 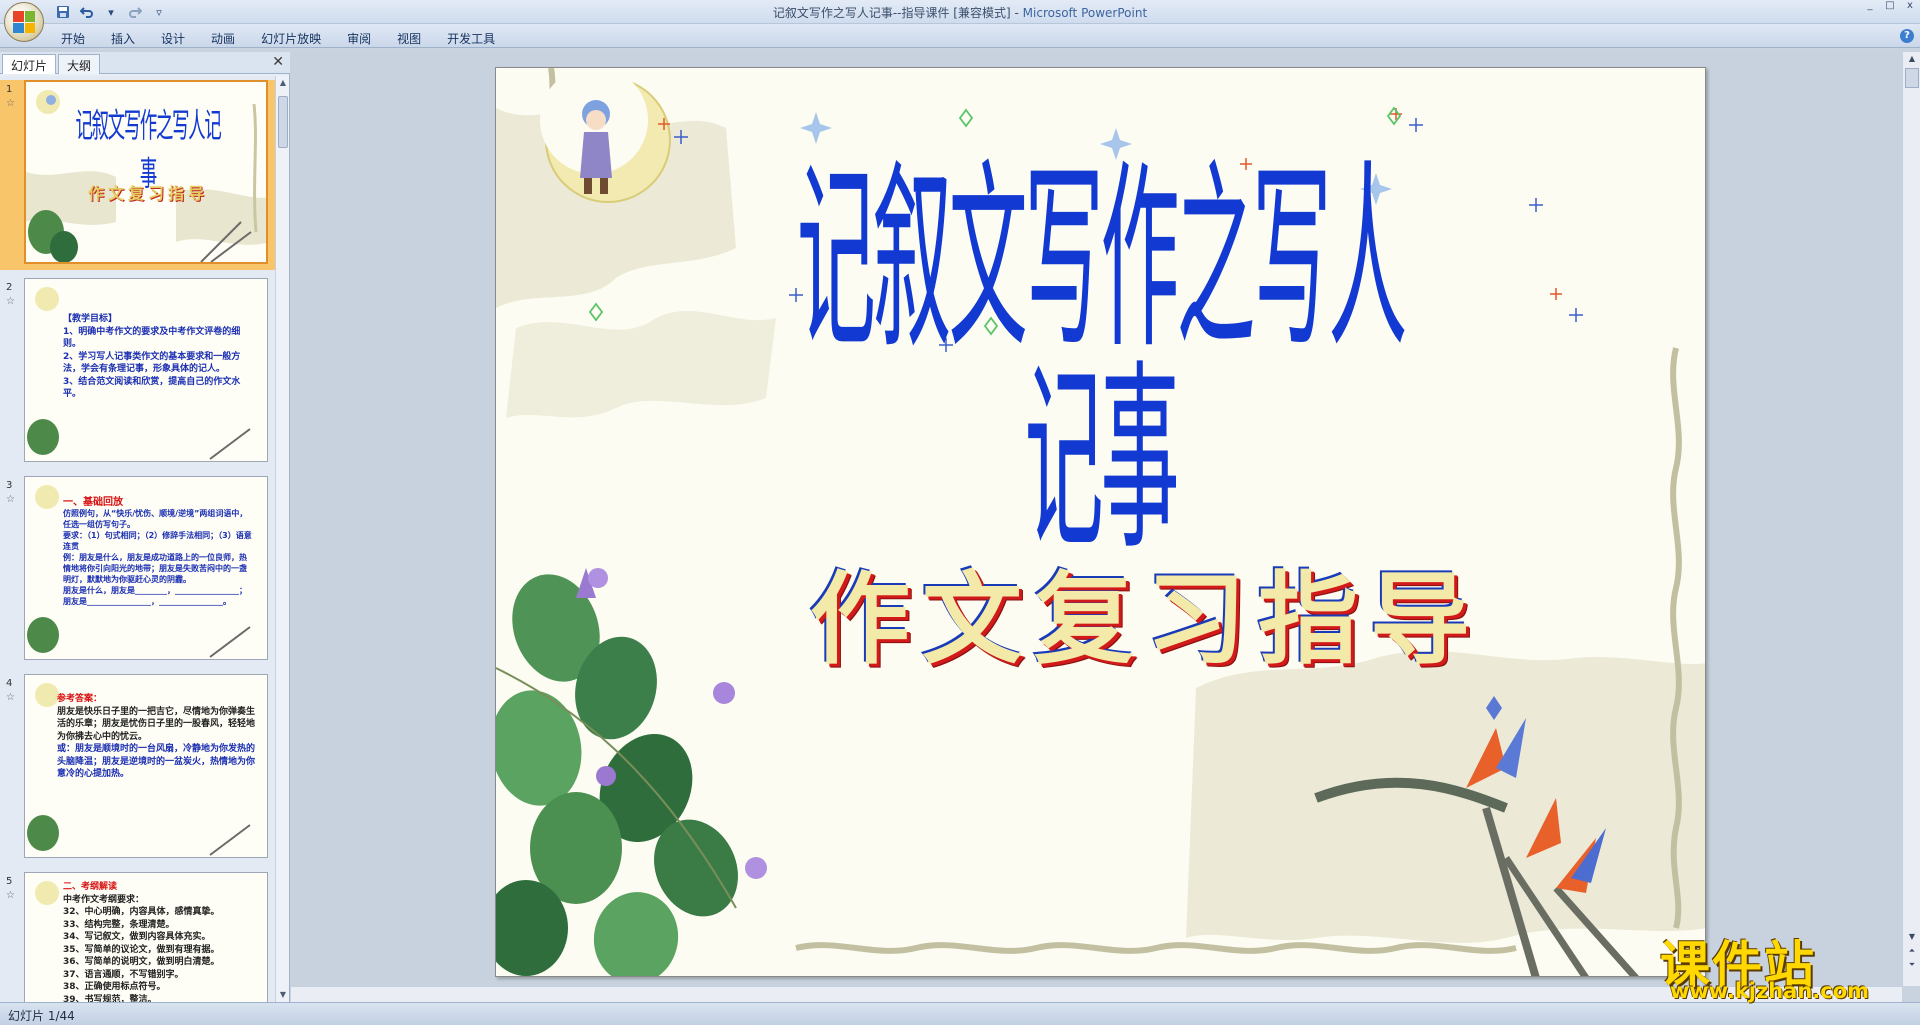 What do you see at coordinates (152, 388) in the screenshot?
I see `thumbnail-line: 3、结合范文阅读和欣赏，提高自己的作文水平。` at bounding box center [152, 388].